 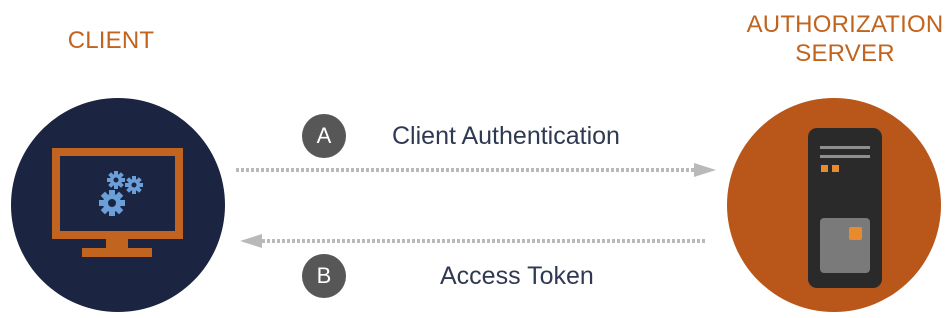 I want to click on arrow-a-head, so click(x=705, y=170).